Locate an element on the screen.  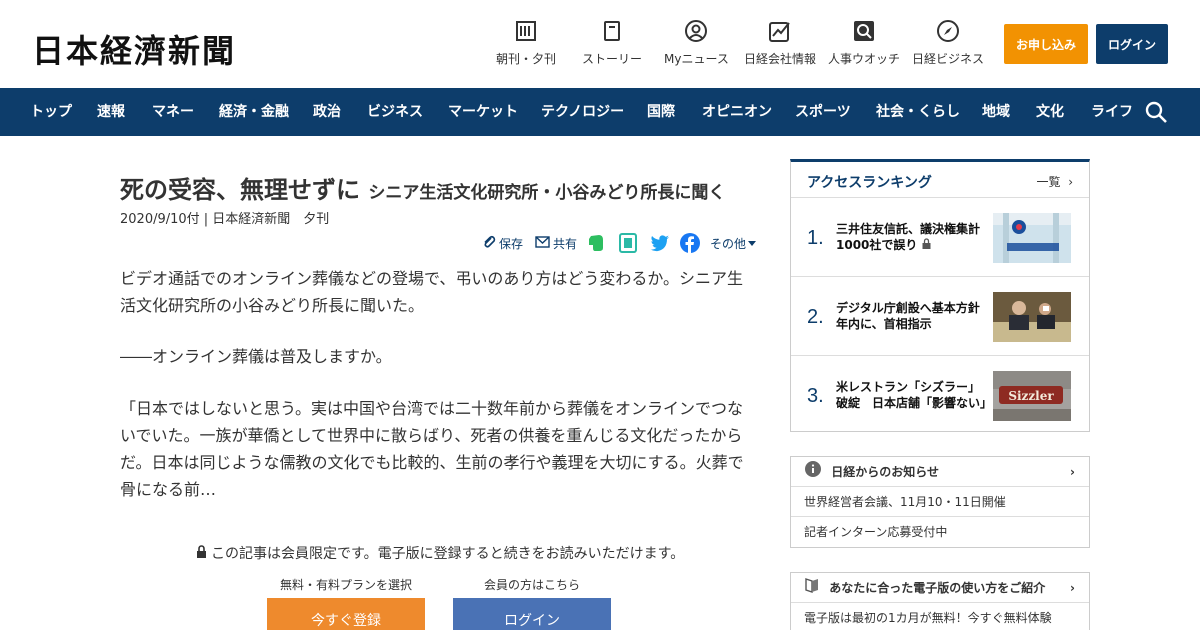
member-label: 会員の方はこちら is located at coordinates (532, 585).